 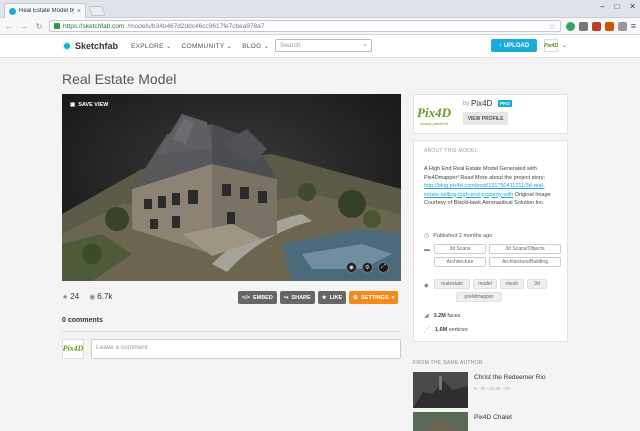 What do you see at coordinates (257, 297) in the screenshot?
I see `embed-button: </> EMBED` at bounding box center [257, 297].